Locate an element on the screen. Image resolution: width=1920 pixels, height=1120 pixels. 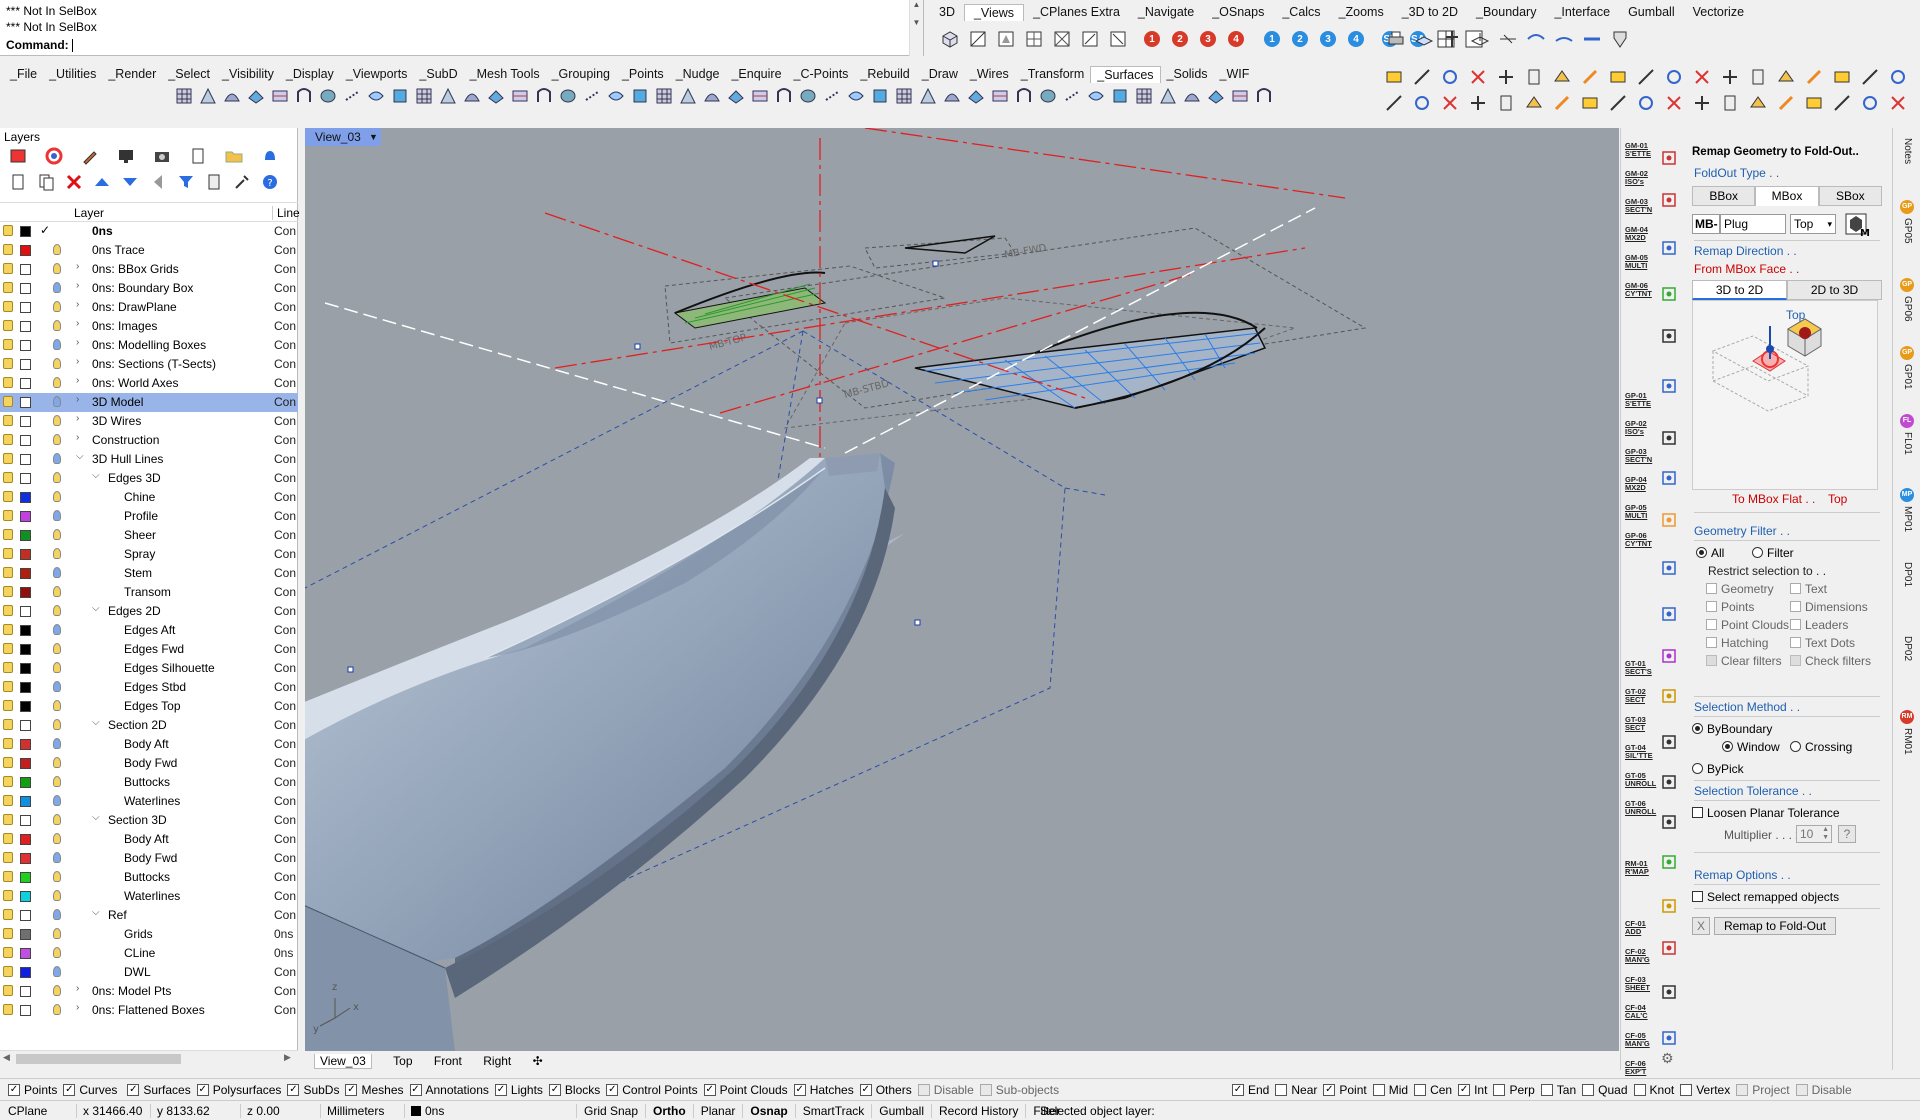
layer-row: Waterlines Con is located at coordinates (149, 896).